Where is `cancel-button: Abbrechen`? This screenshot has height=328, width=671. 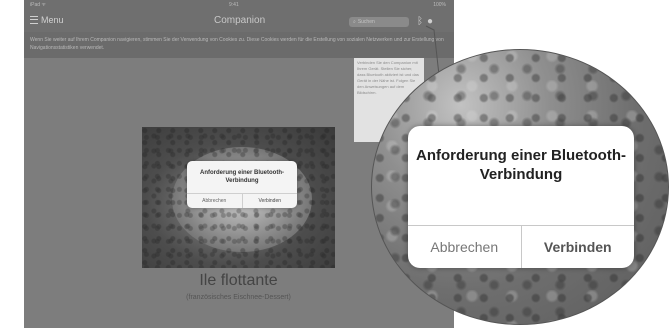
cancel-button: Abbrechen is located at coordinates (214, 201).